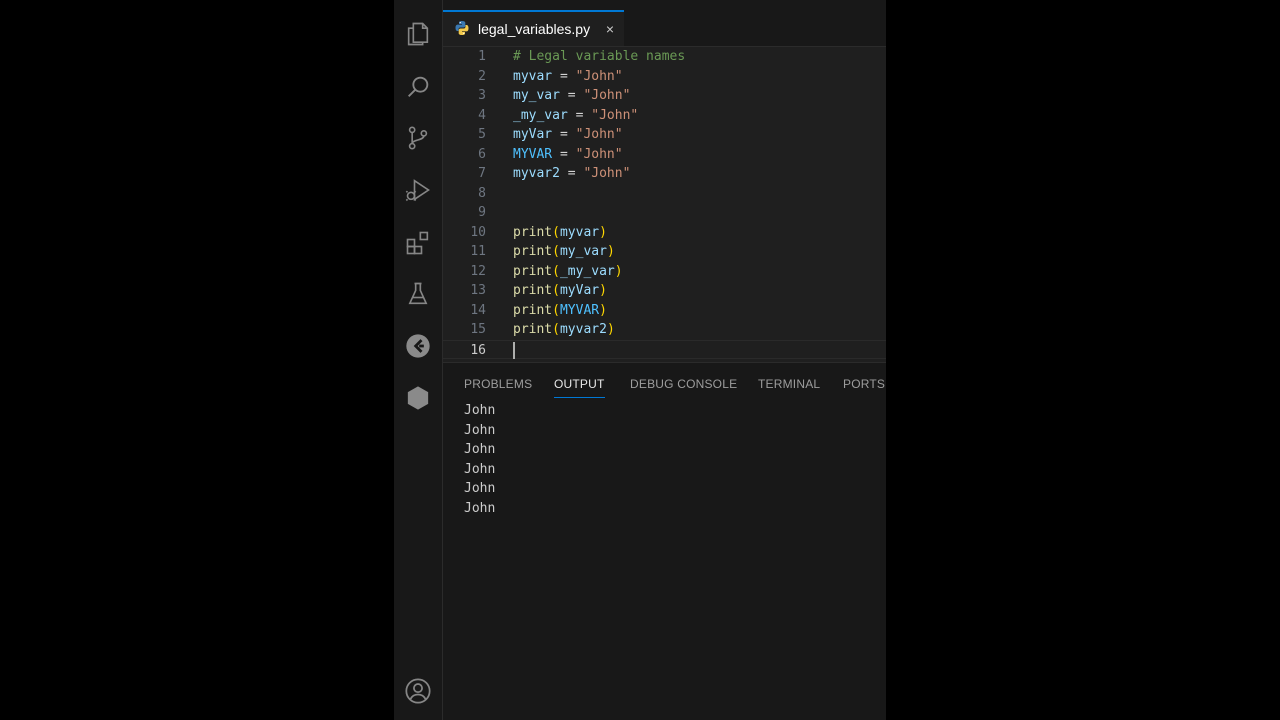  I want to click on source-control-icon, so click(418, 138).